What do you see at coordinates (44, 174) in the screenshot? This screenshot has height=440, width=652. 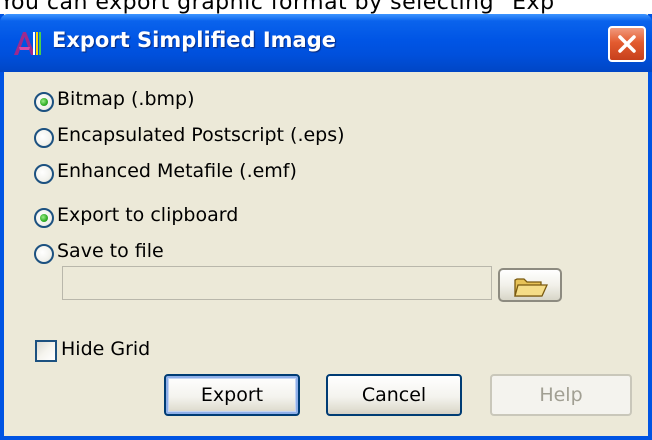 I see `radio-emf` at bounding box center [44, 174].